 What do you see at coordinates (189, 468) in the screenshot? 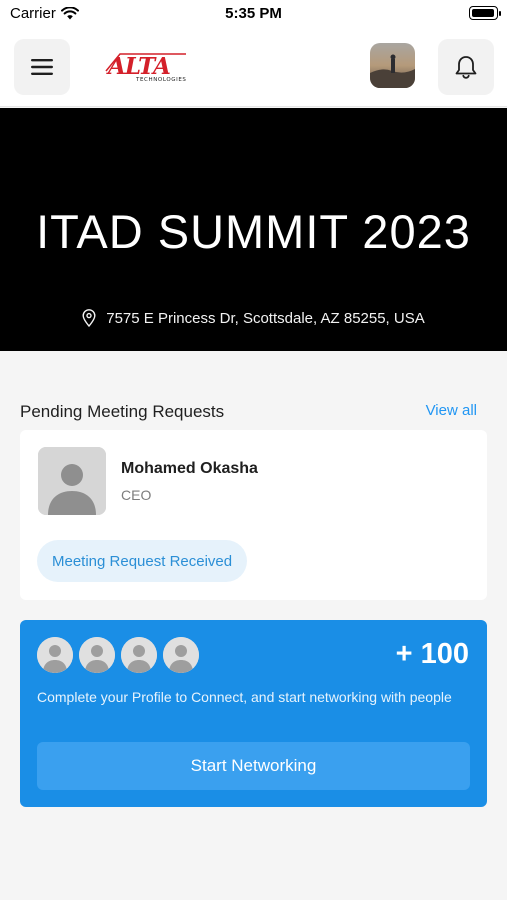
I see `requester-name: Mohamed Okasha` at bounding box center [189, 468].